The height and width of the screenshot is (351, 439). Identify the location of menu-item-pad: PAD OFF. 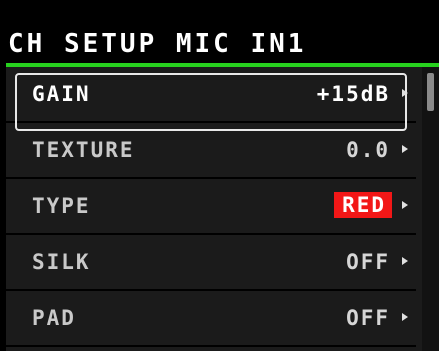
(211, 319).